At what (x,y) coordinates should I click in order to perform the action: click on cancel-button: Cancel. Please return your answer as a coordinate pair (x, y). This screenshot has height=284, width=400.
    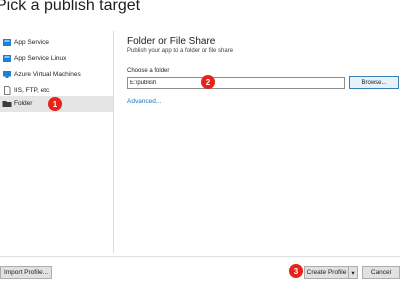
    Looking at the image, I should click on (381, 272).